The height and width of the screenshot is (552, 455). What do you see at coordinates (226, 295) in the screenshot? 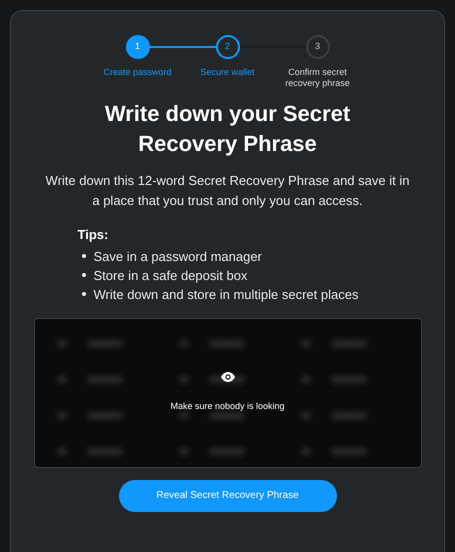
I see `tip-item: Write down and store in multiple secret places` at bounding box center [226, 295].